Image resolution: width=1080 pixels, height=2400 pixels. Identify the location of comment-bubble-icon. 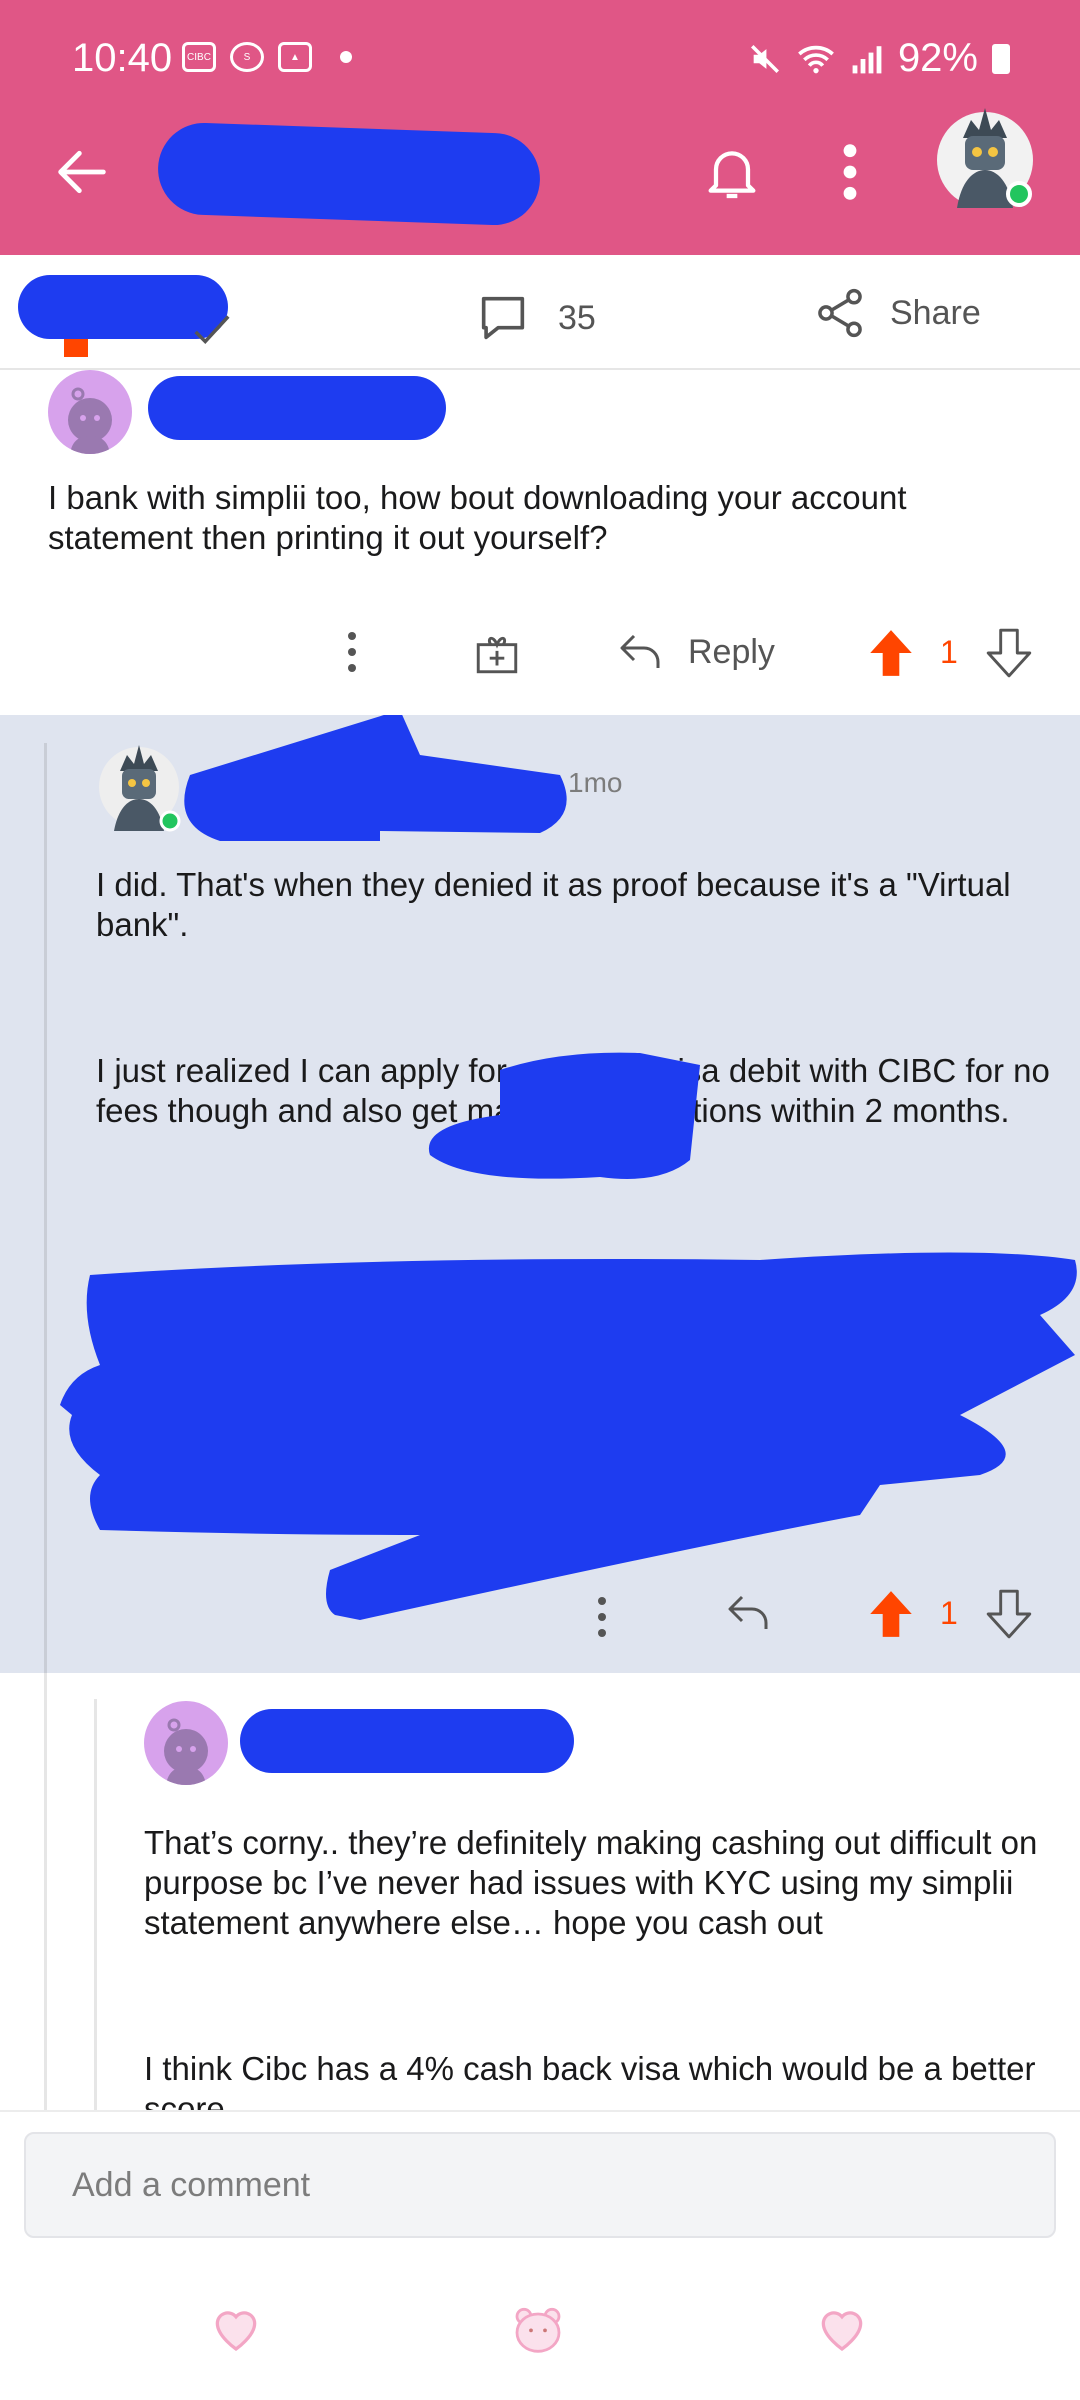
(503, 318).